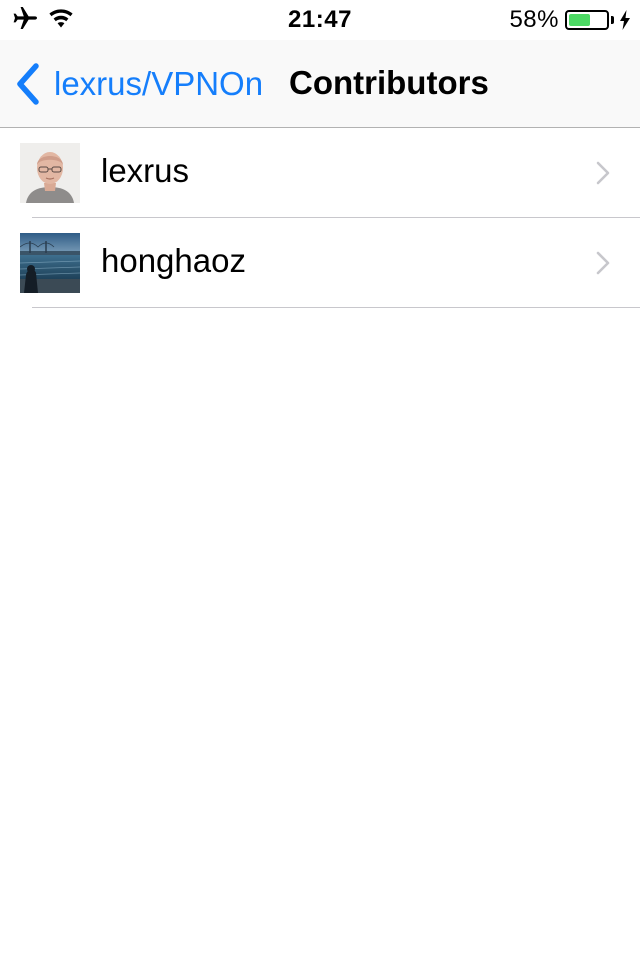 The width and height of the screenshot is (640, 960). I want to click on status-bar: 21:47 58%, so click(320, 20).